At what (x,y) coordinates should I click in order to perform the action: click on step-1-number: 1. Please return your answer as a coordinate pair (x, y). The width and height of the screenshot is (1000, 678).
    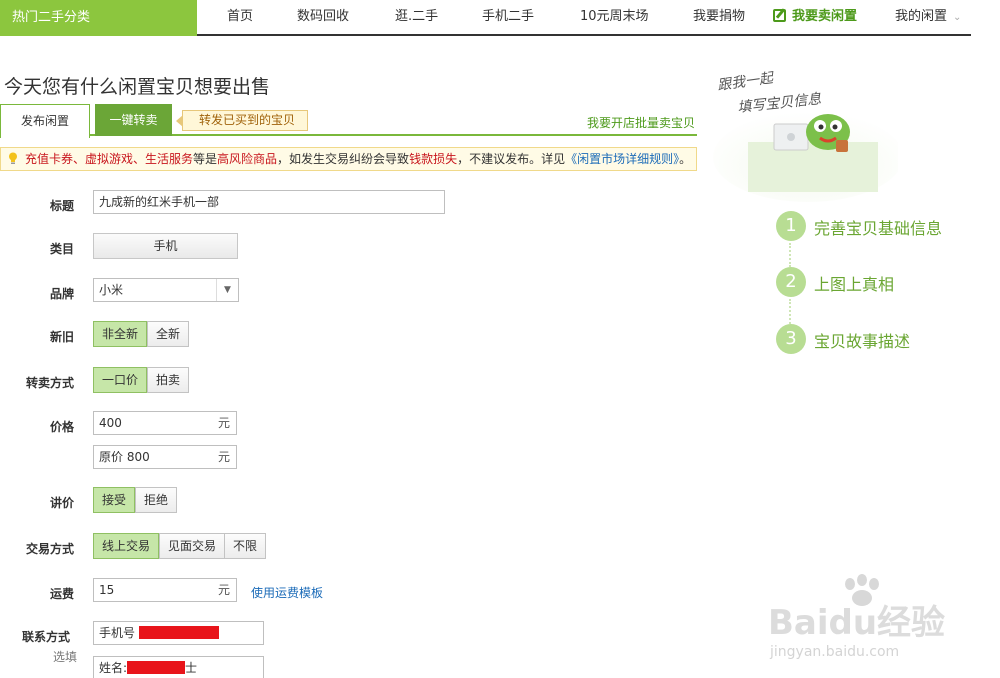
    Looking at the image, I should click on (791, 226).